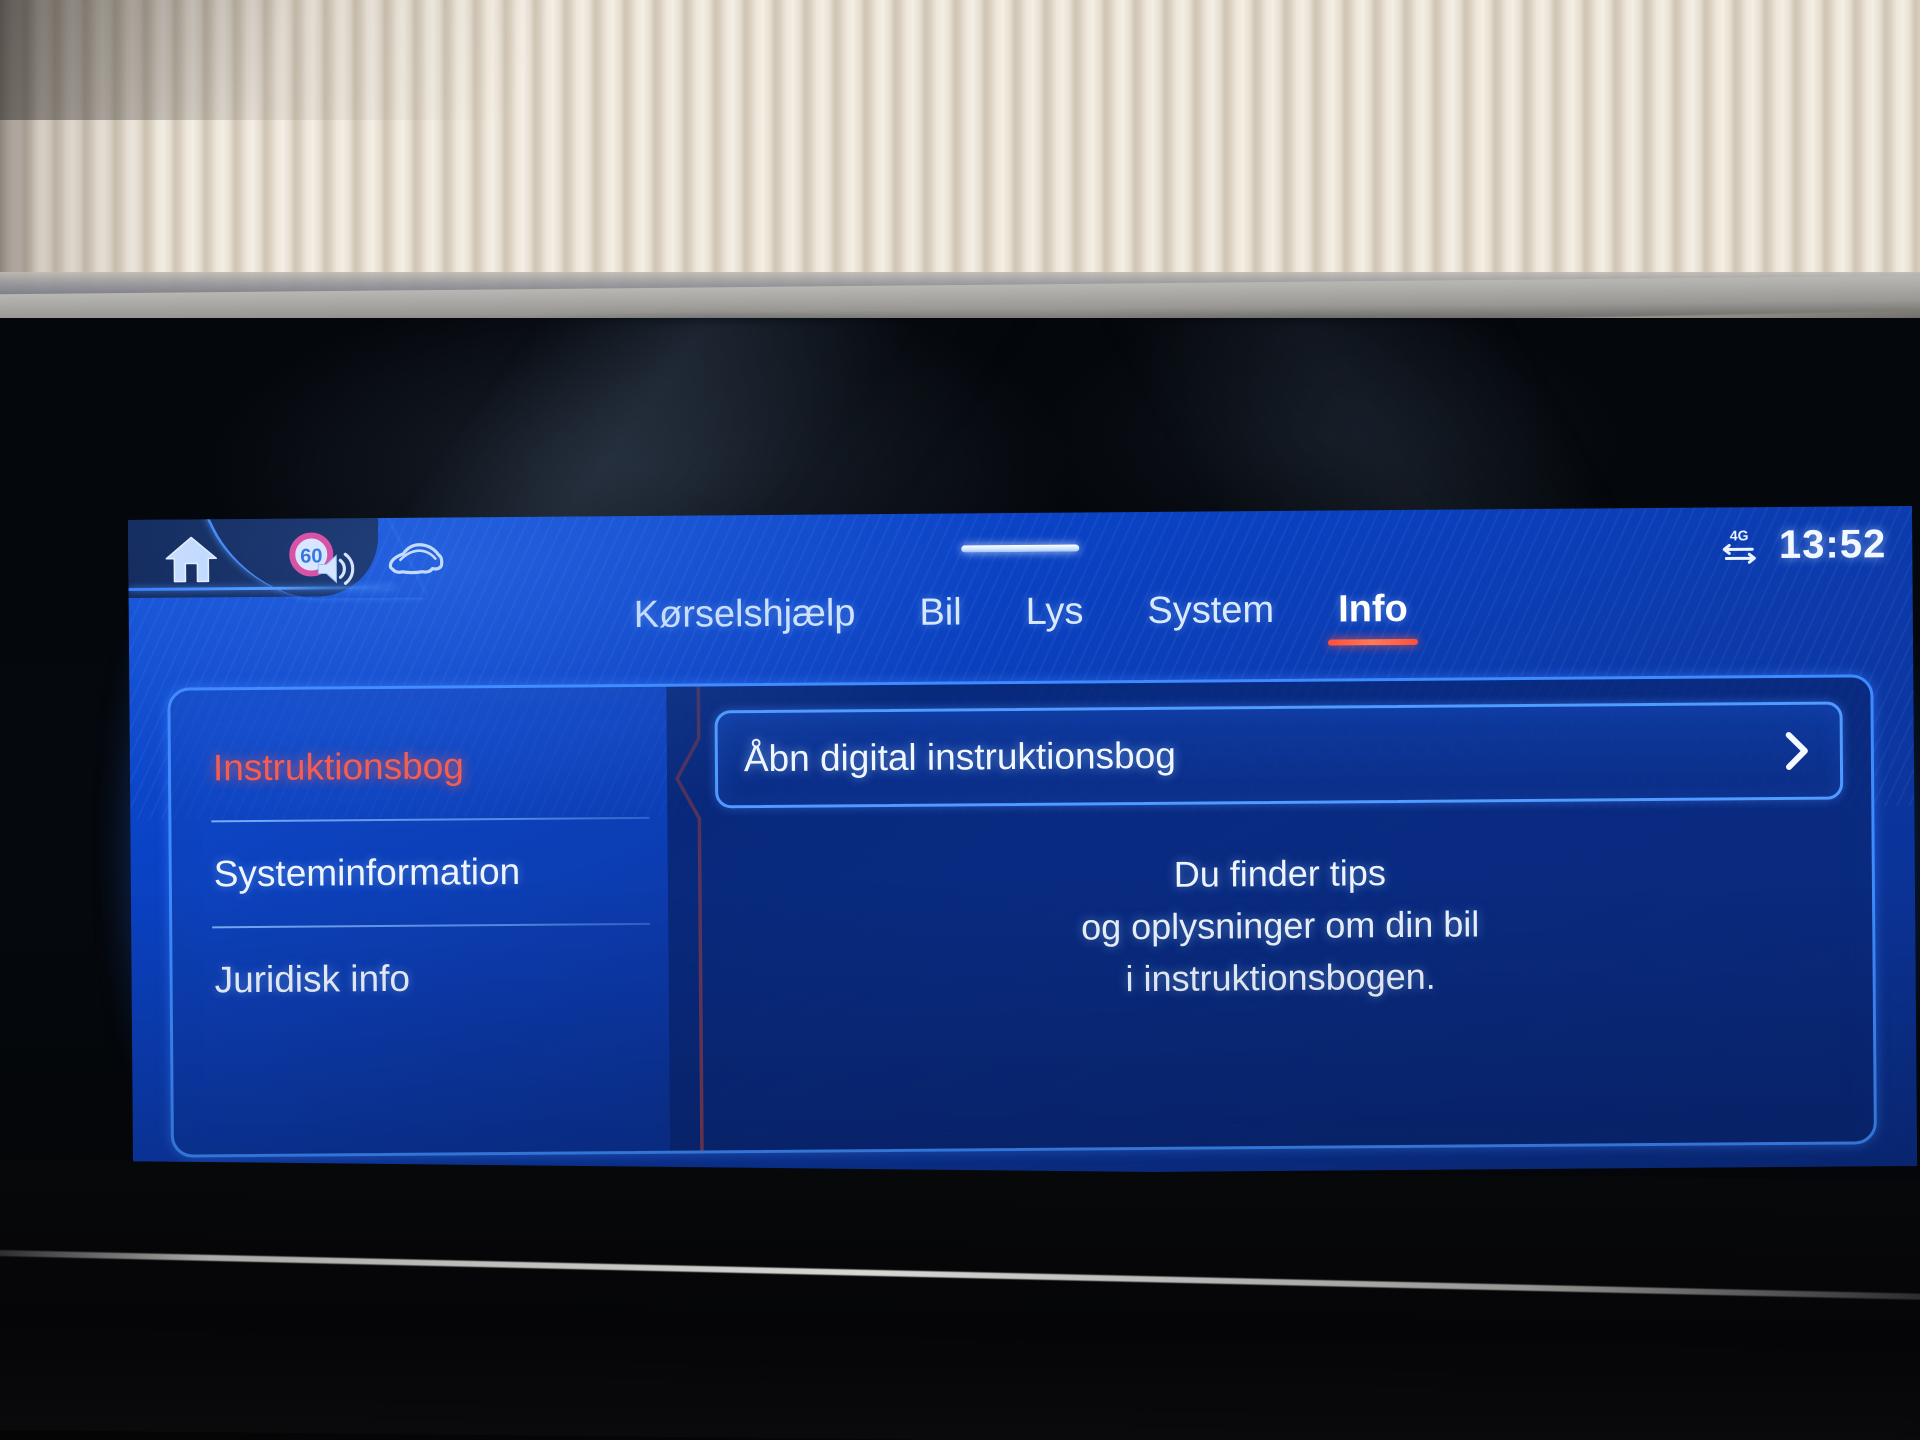 Image resolution: width=1920 pixels, height=1440 pixels. What do you see at coordinates (321, 560) in the screenshot?
I see `speed-limit-speaker-icon: 60` at bounding box center [321, 560].